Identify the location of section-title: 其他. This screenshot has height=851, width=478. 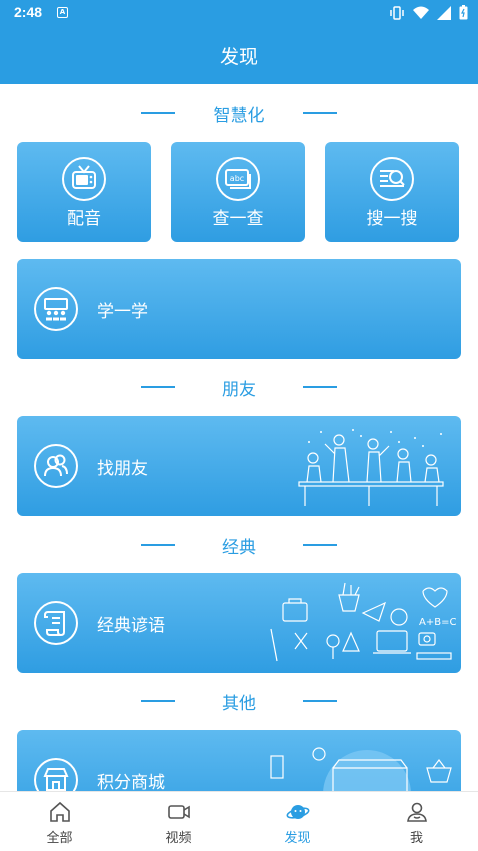
(239, 704).